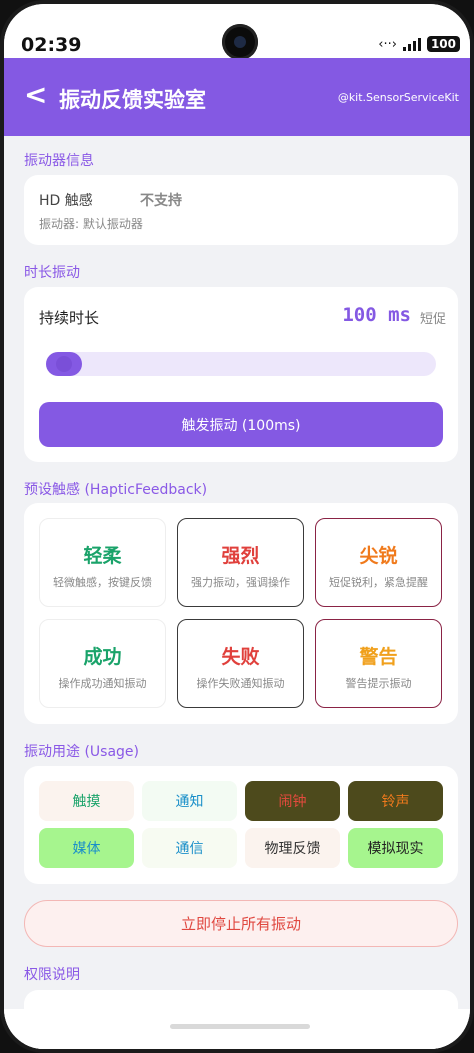  I want to click on usage-chip: 触摸, so click(86, 801).